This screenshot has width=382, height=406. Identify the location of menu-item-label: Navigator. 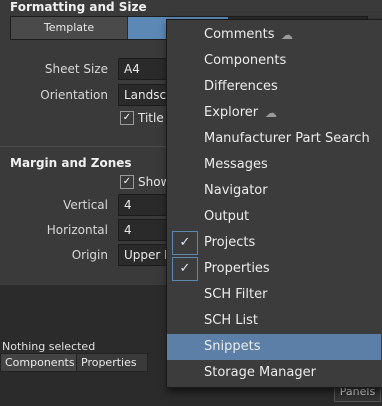
(236, 190).